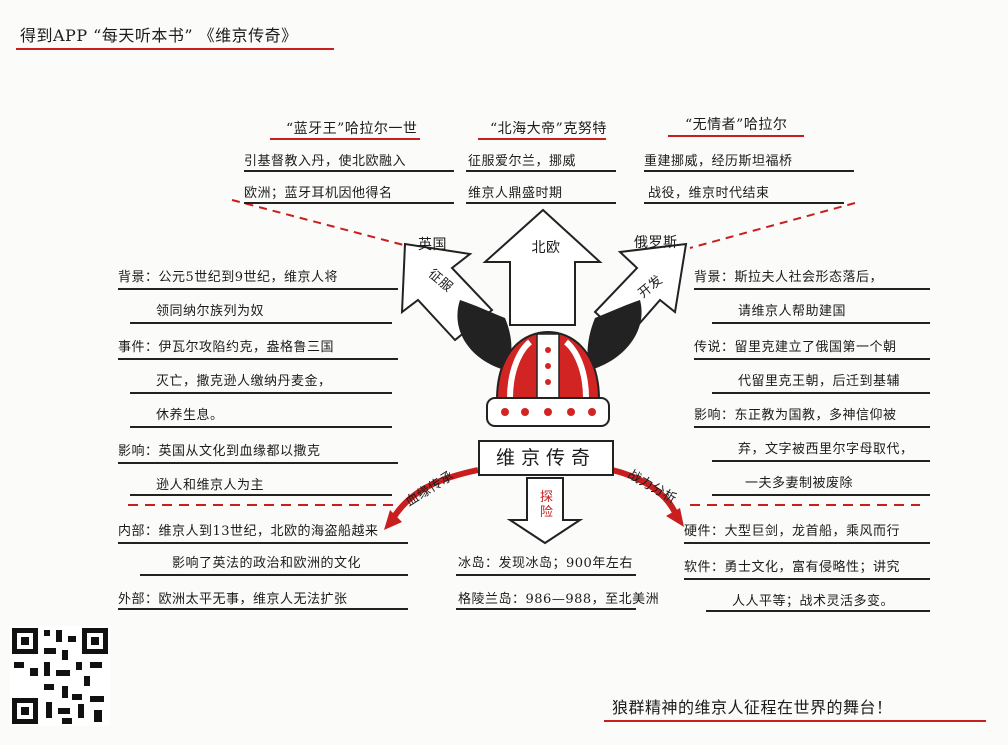  What do you see at coordinates (548, 129) in the screenshot?
I see `panel-top-center-title: “北海大帝”克努特` at bounding box center [548, 129].